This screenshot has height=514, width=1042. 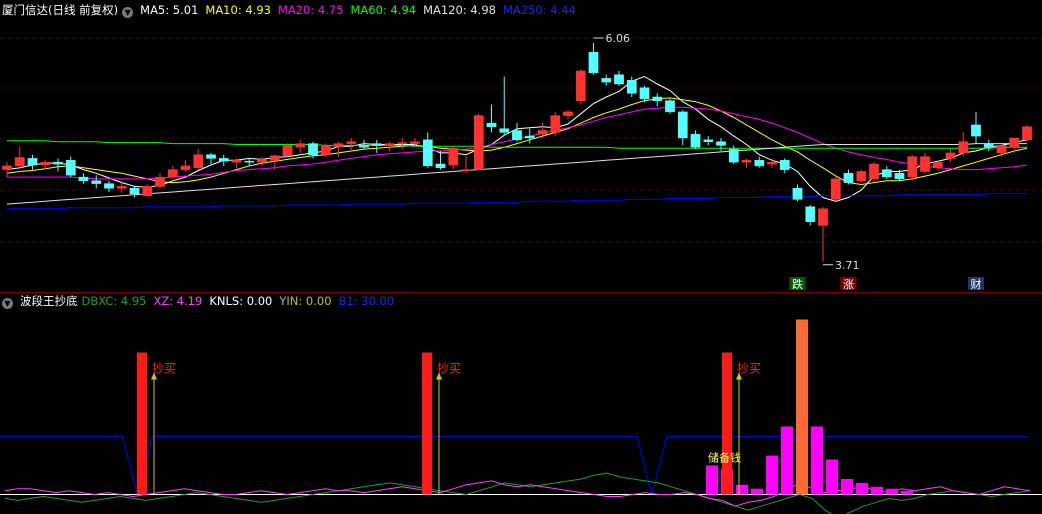 I want to click on signal-label: 抄买, so click(x=164, y=369).